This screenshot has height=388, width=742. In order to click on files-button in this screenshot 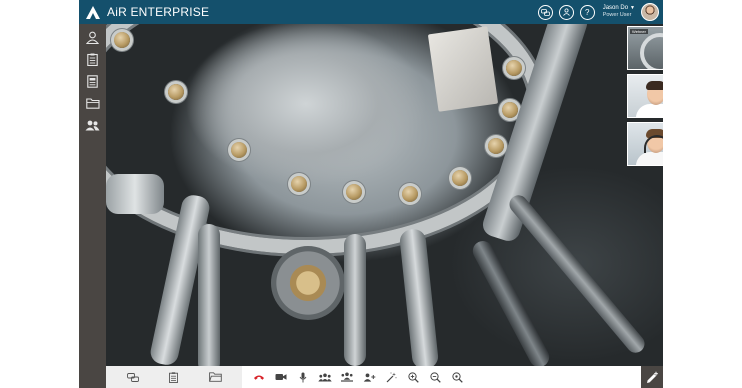, I will do `click(215, 377)`.